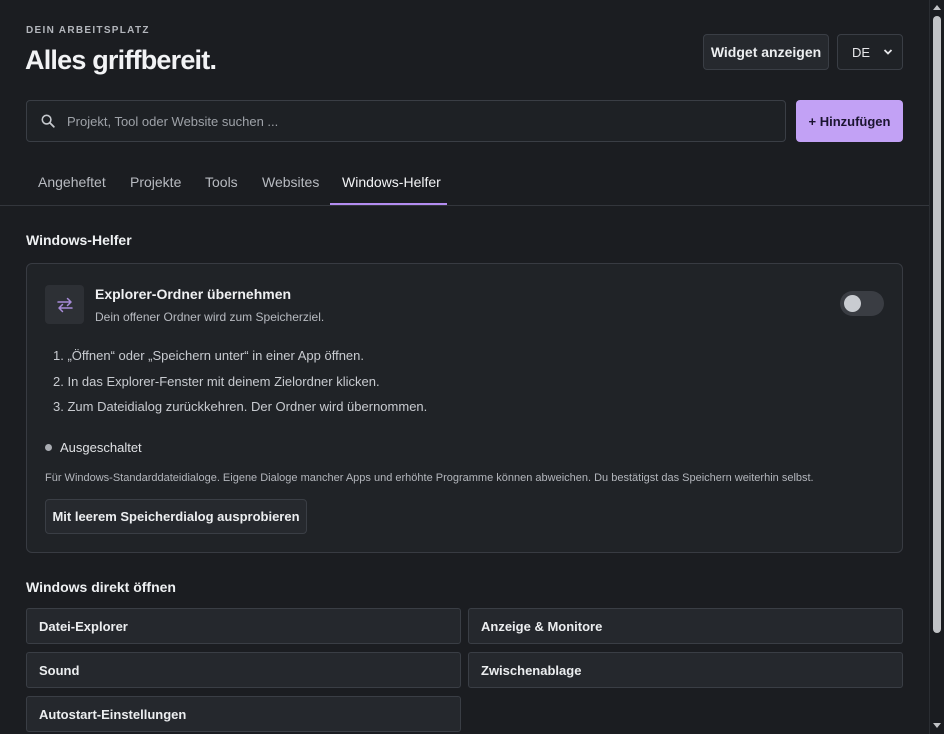 This screenshot has width=944, height=734. Describe the element at coordinates (193, 294) in the screenshot. I see `card-title: Explorer-Ordner übernehmen` at that location.